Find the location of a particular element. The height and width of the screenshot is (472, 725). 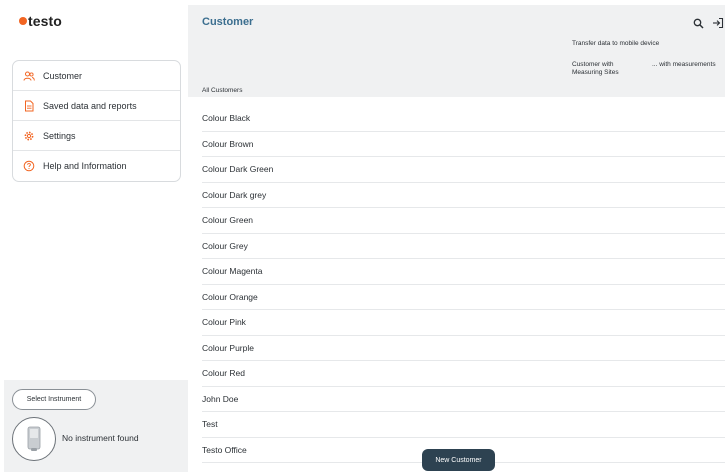

instrument-device-icon is located at coordinates (34, 438).